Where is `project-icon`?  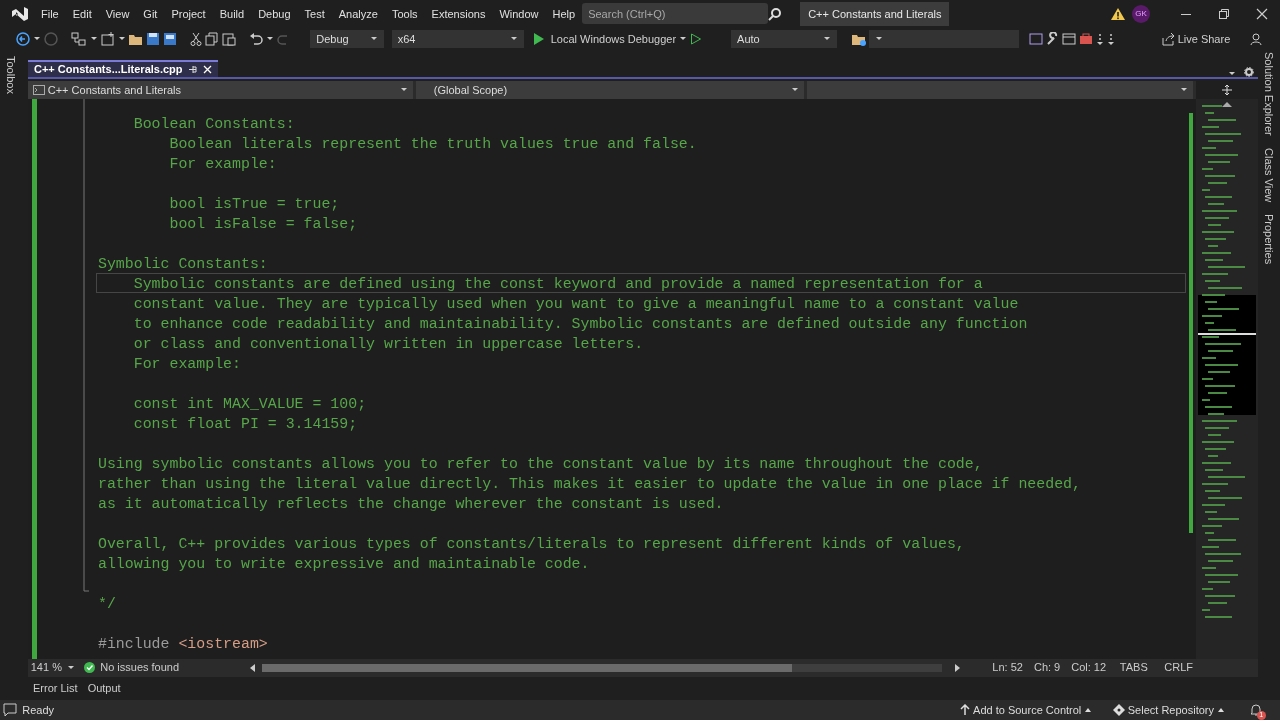
project-icon is located at coordinates (39, 89).